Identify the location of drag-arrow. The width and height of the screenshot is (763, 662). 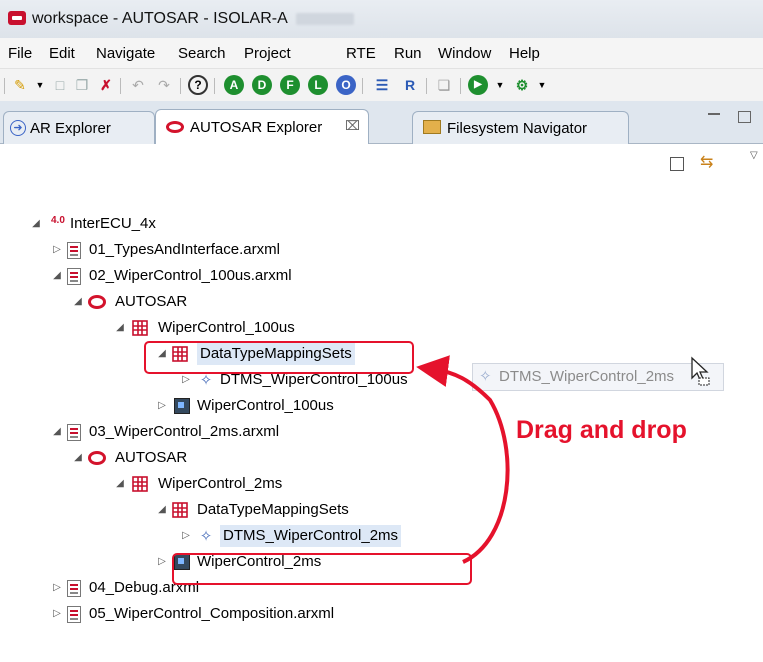
(463, 459).